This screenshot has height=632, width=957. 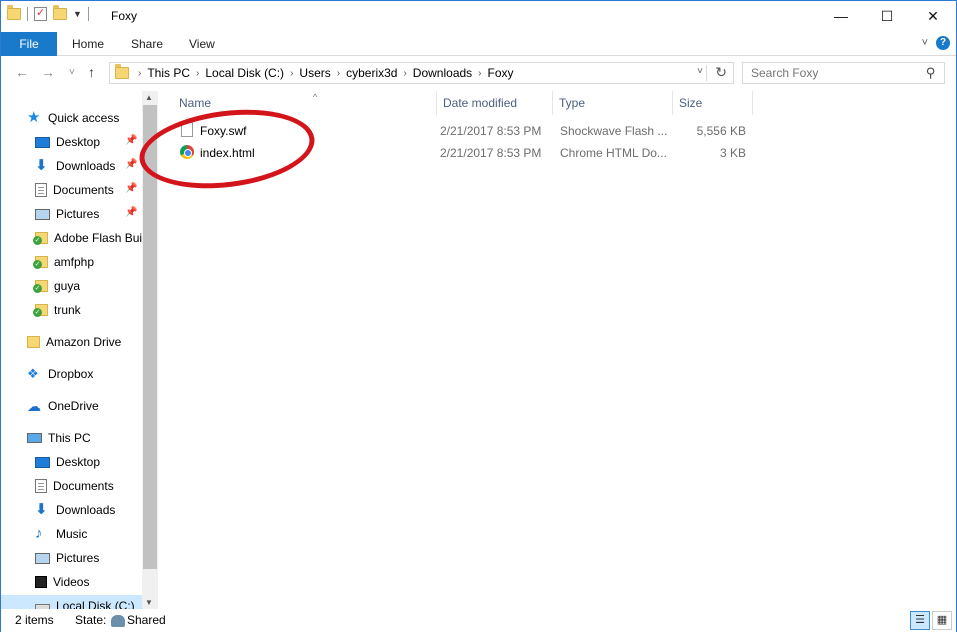 What do you see at coordinates (61, 534) in the screenshot?
I see `nav-pc-music: ♪ Music` at bounding box center [61, 534].